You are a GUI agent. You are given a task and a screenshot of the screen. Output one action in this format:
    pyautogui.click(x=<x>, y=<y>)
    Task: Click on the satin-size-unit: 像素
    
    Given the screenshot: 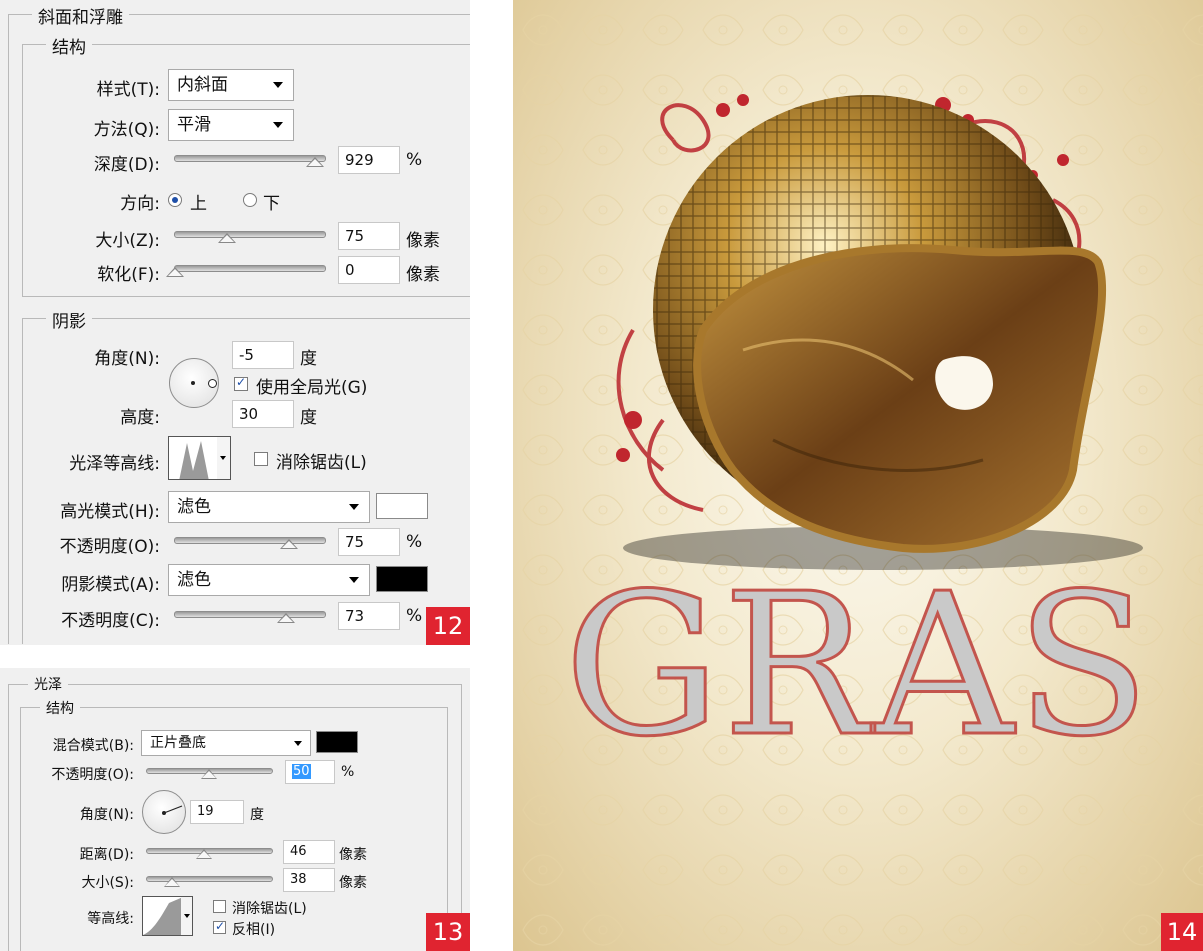 What is the action you would take?
    pyautogui.click(x=353, y=883)
    